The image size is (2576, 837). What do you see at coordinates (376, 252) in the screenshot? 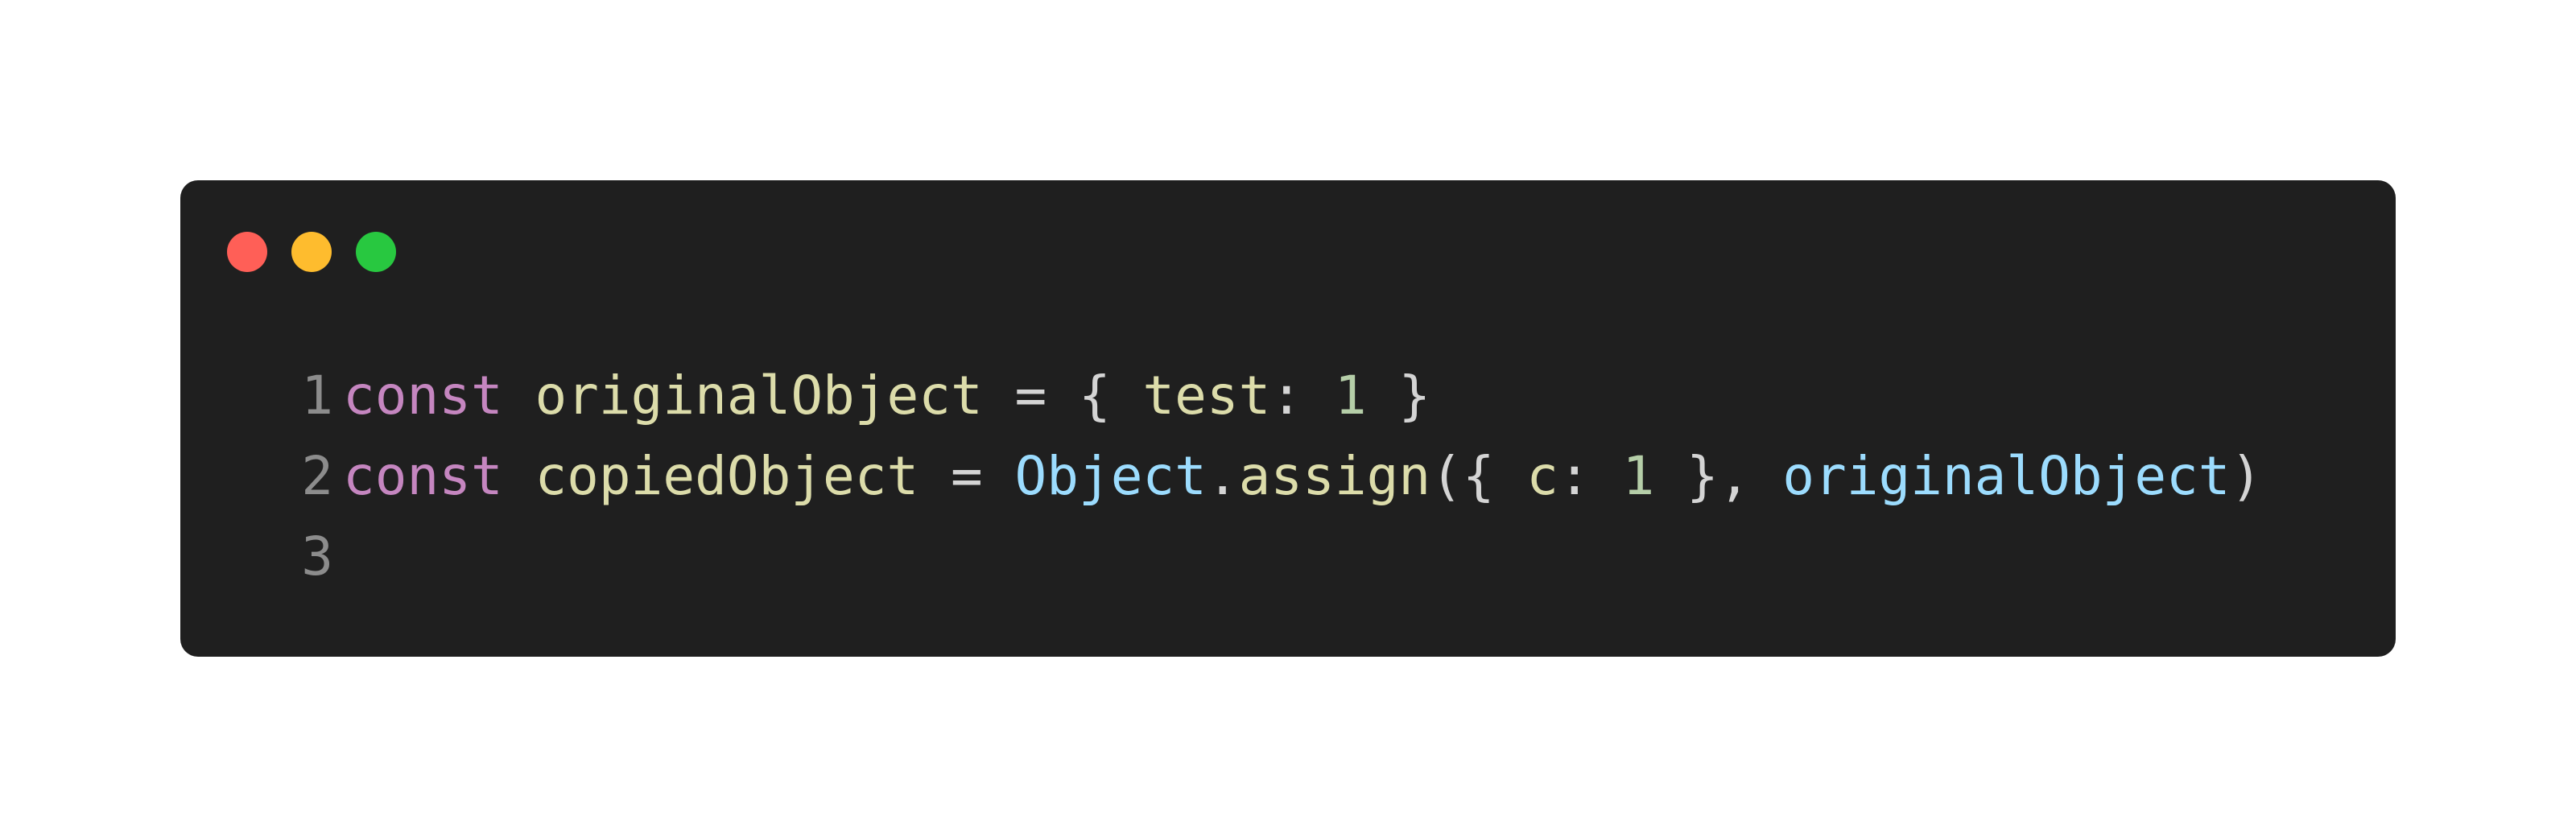
I see `zoom-light` at bounding box center [376, 252].